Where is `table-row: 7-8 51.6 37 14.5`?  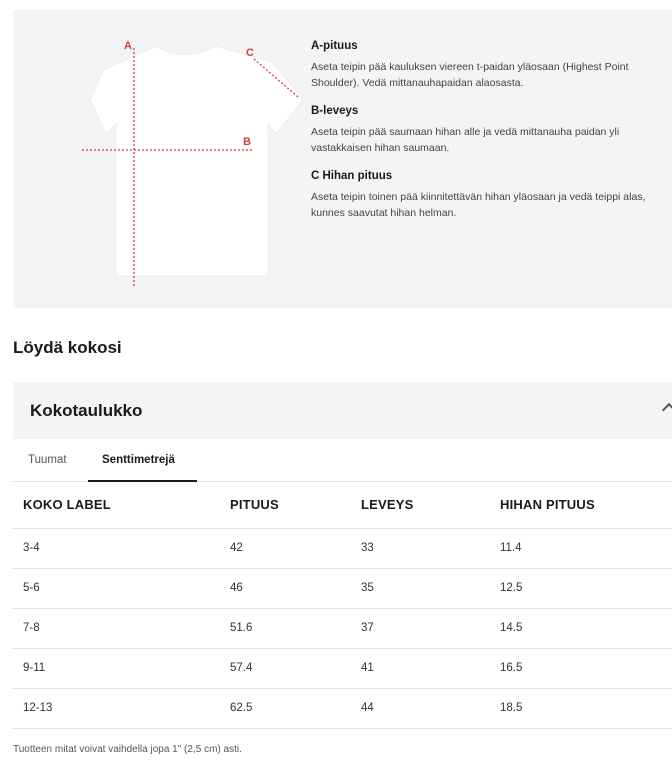 table-row: 7-8 51.6 37 14.5 is located at coordinates (342, 628).